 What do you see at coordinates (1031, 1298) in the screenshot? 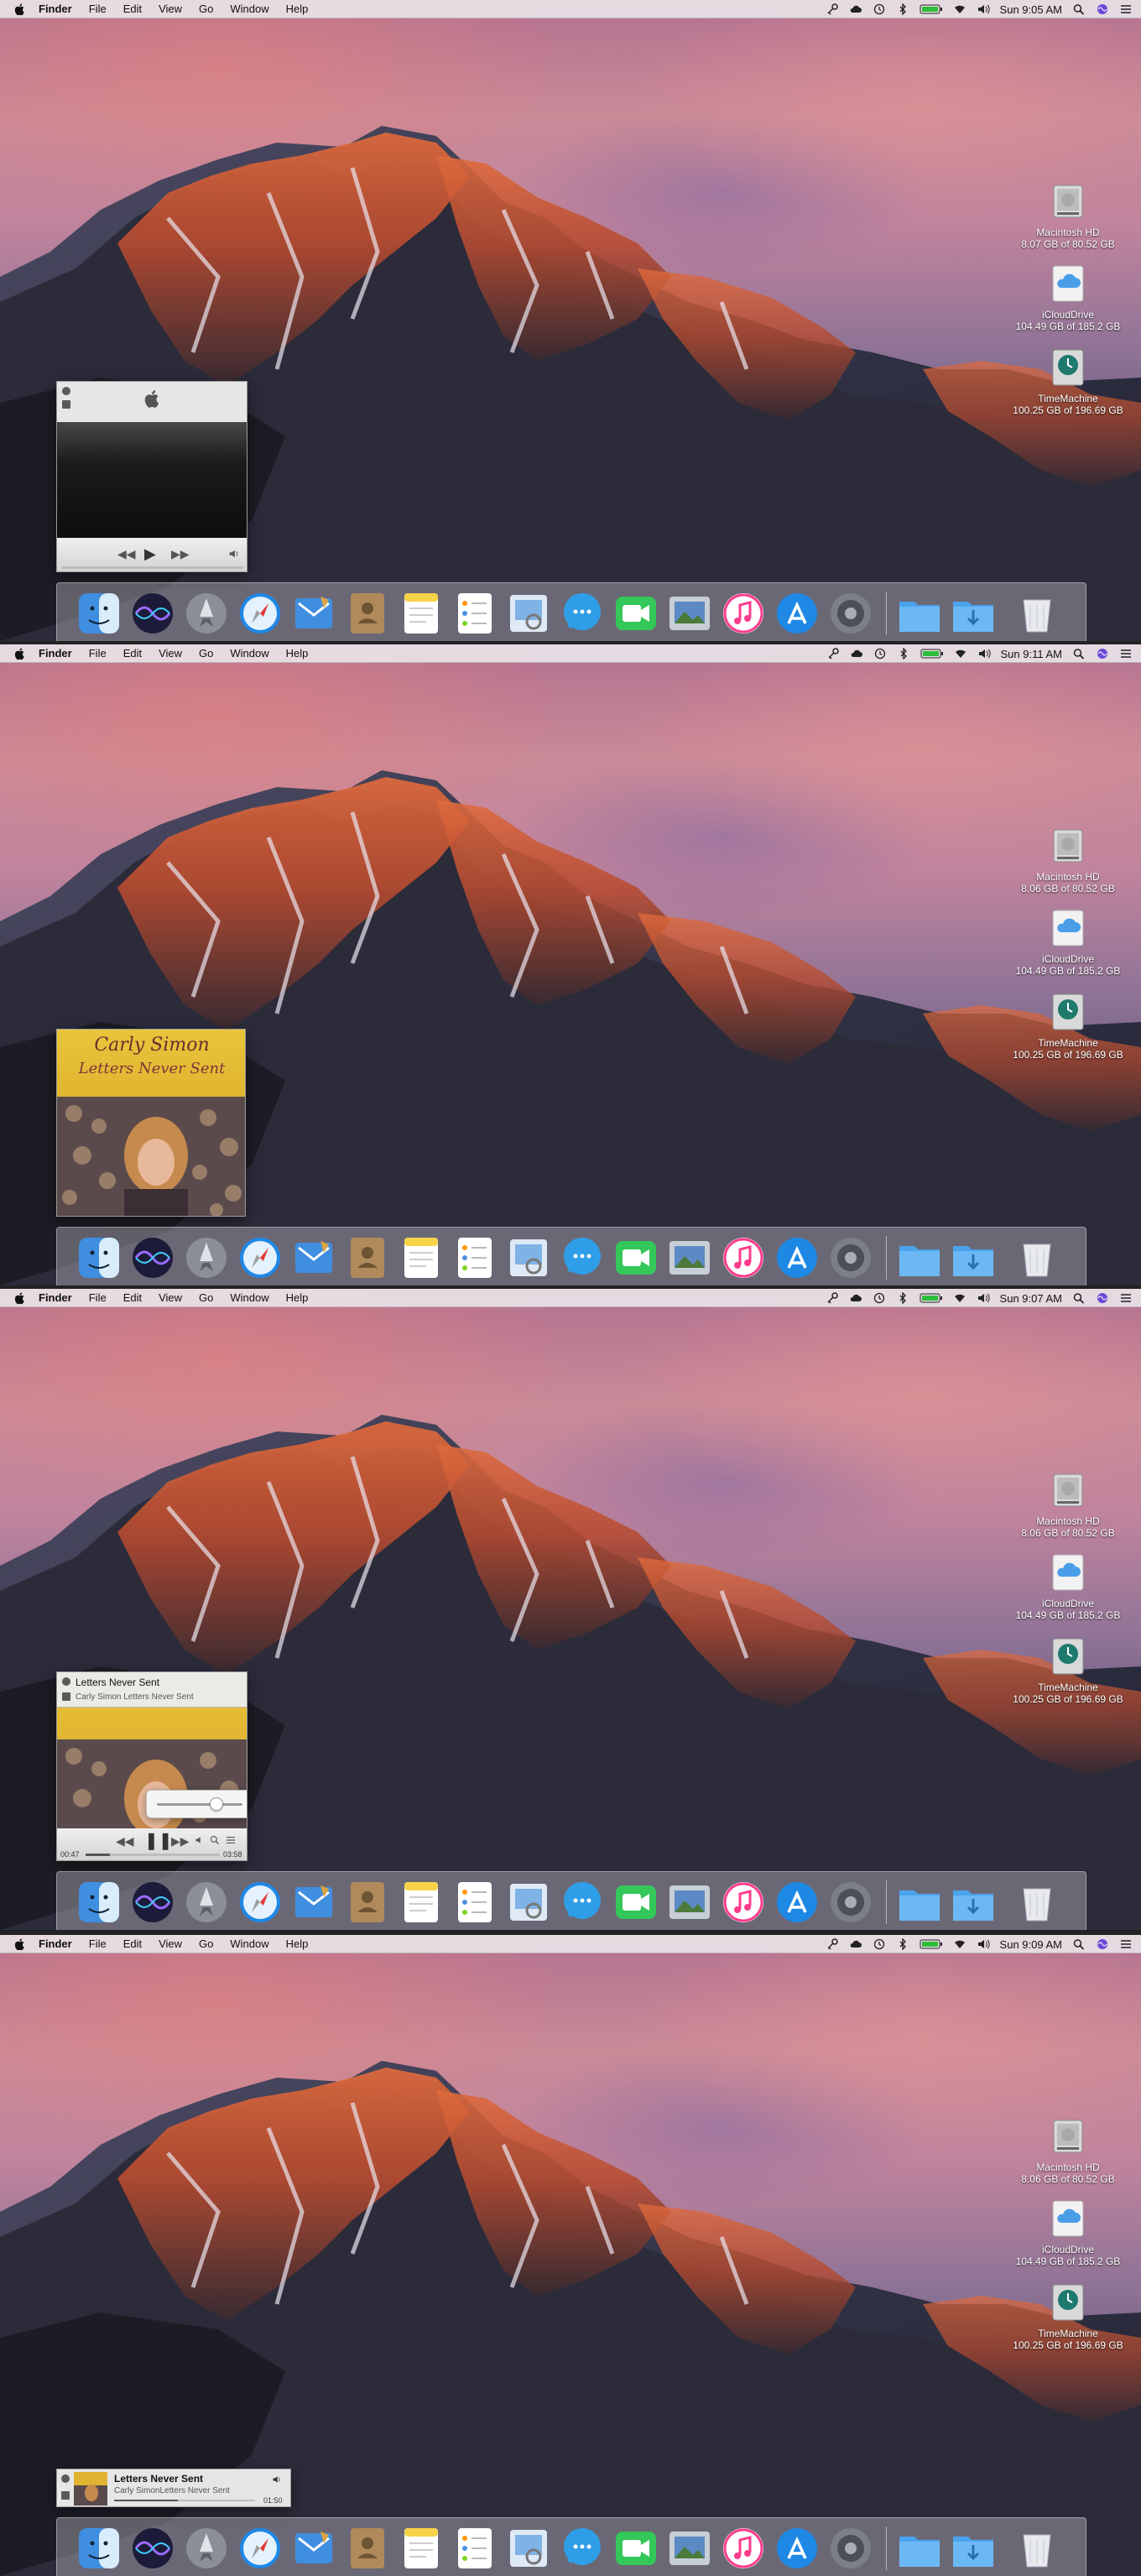
I see `menubar-clock: Sun 9:07 AM` at bounding box center [1031, 1298].